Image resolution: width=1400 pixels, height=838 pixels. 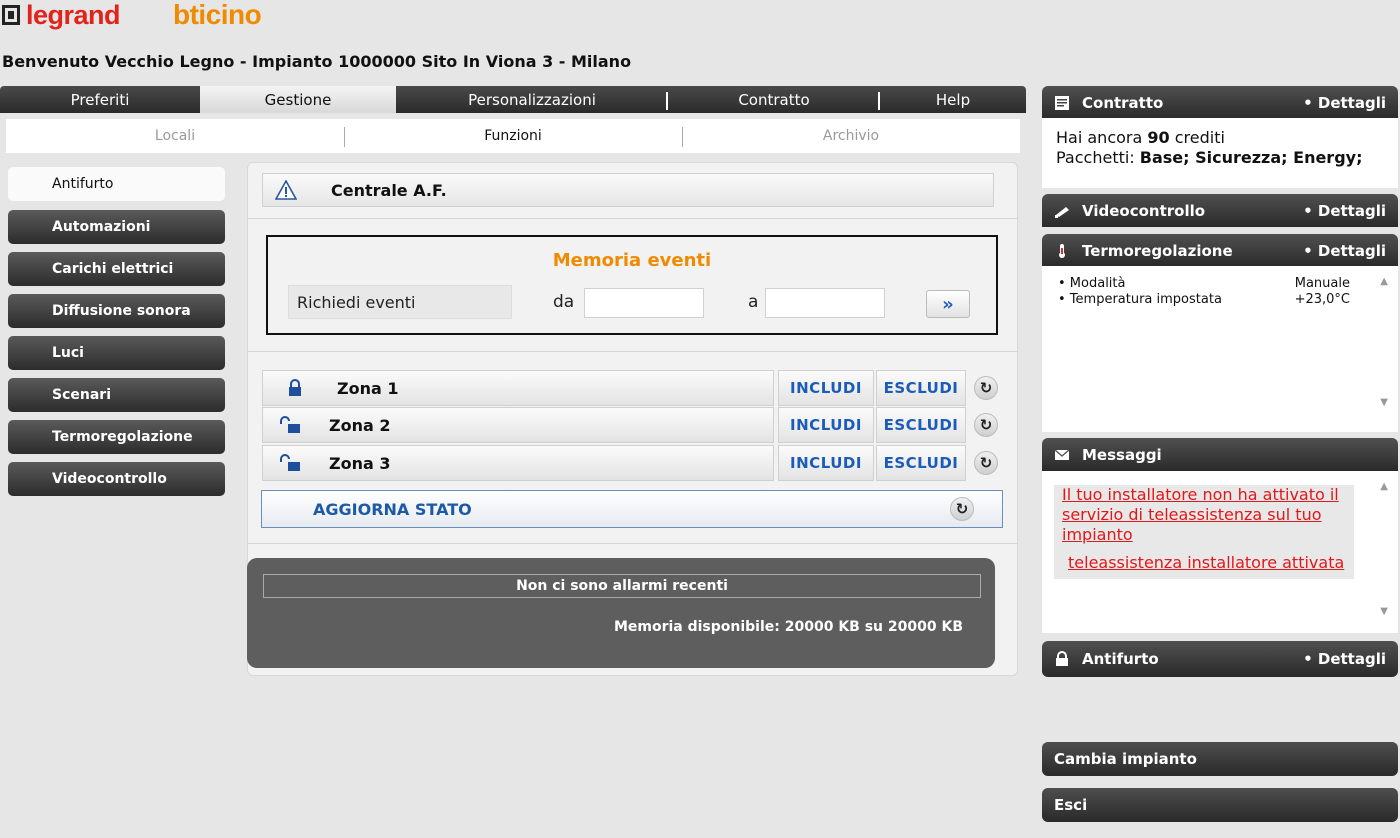 I want to click on side-item-scenari: Scenari, so click(x=116, y=395).